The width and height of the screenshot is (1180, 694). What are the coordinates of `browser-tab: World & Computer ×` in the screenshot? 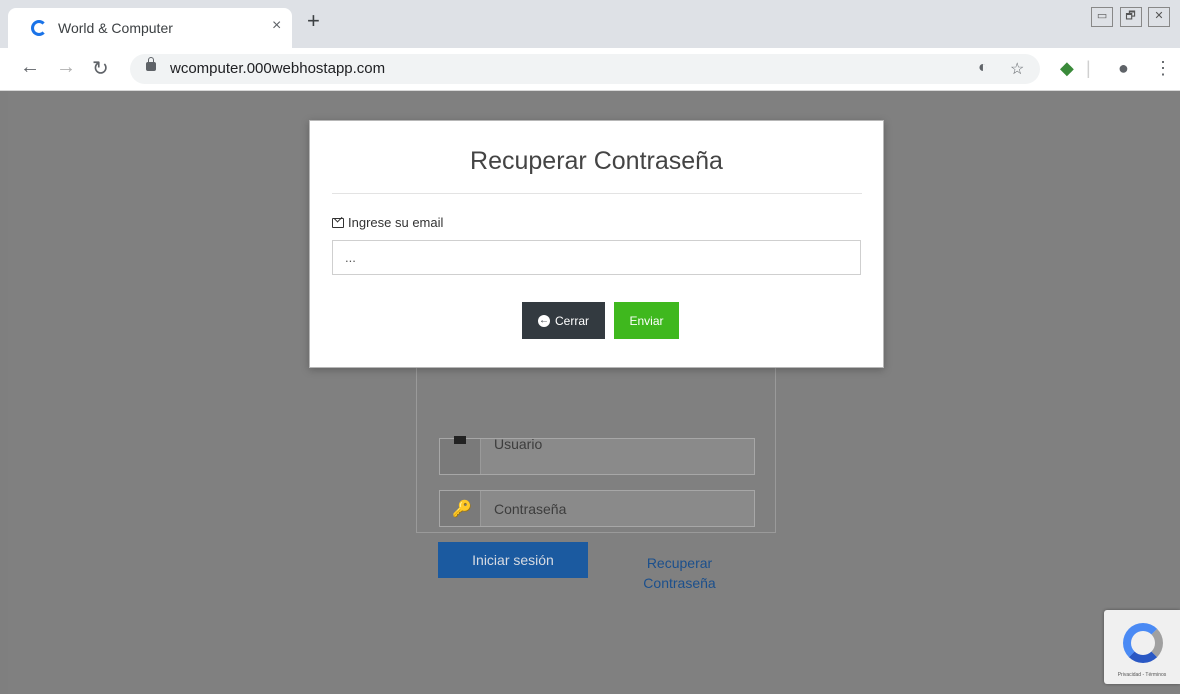 It's located at (150, 28).